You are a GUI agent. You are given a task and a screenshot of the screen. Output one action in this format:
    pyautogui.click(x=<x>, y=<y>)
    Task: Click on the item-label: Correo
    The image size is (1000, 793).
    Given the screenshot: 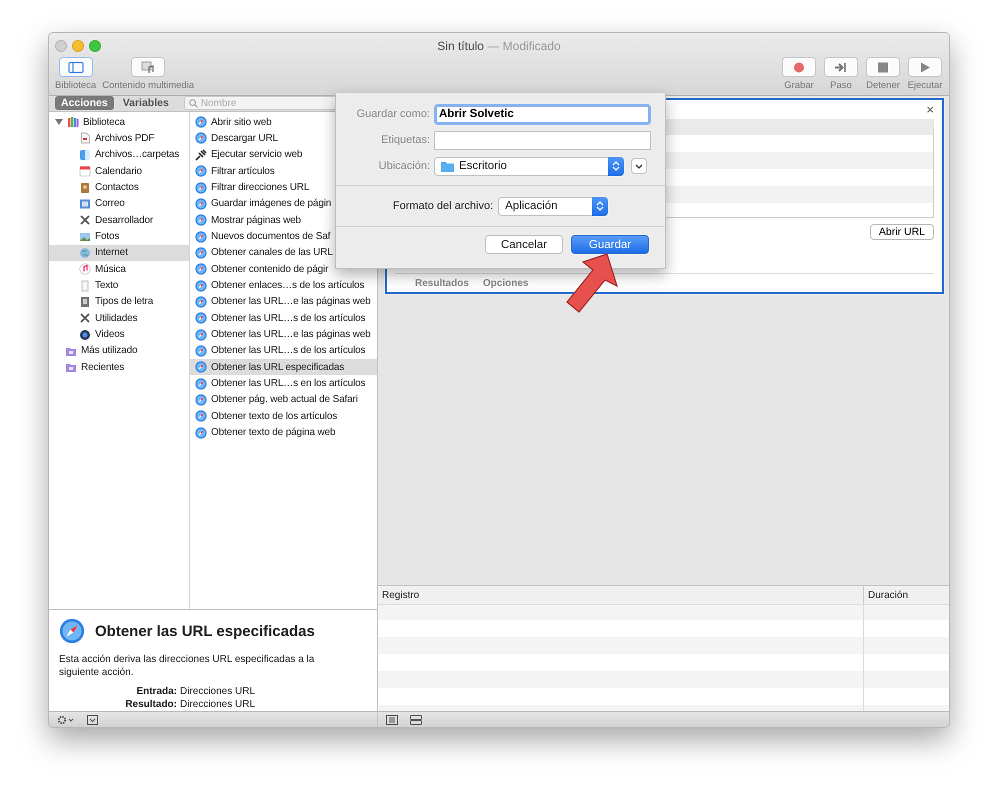 What is the action you would take?
    pyautogui.click(x=110, y=204)
    